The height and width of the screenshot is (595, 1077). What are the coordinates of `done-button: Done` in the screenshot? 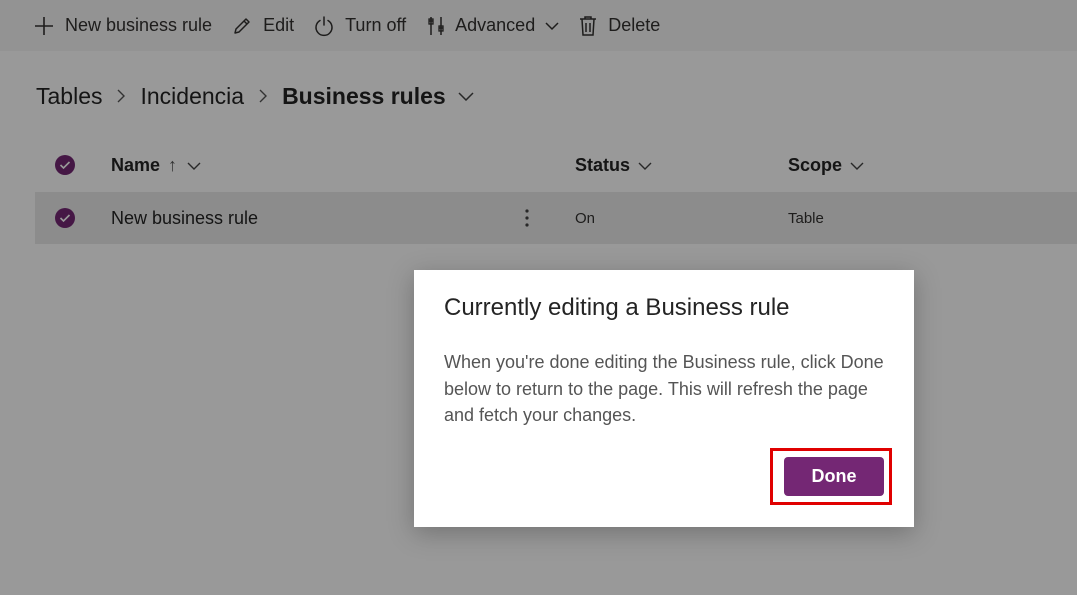 It's located at (834, 476).